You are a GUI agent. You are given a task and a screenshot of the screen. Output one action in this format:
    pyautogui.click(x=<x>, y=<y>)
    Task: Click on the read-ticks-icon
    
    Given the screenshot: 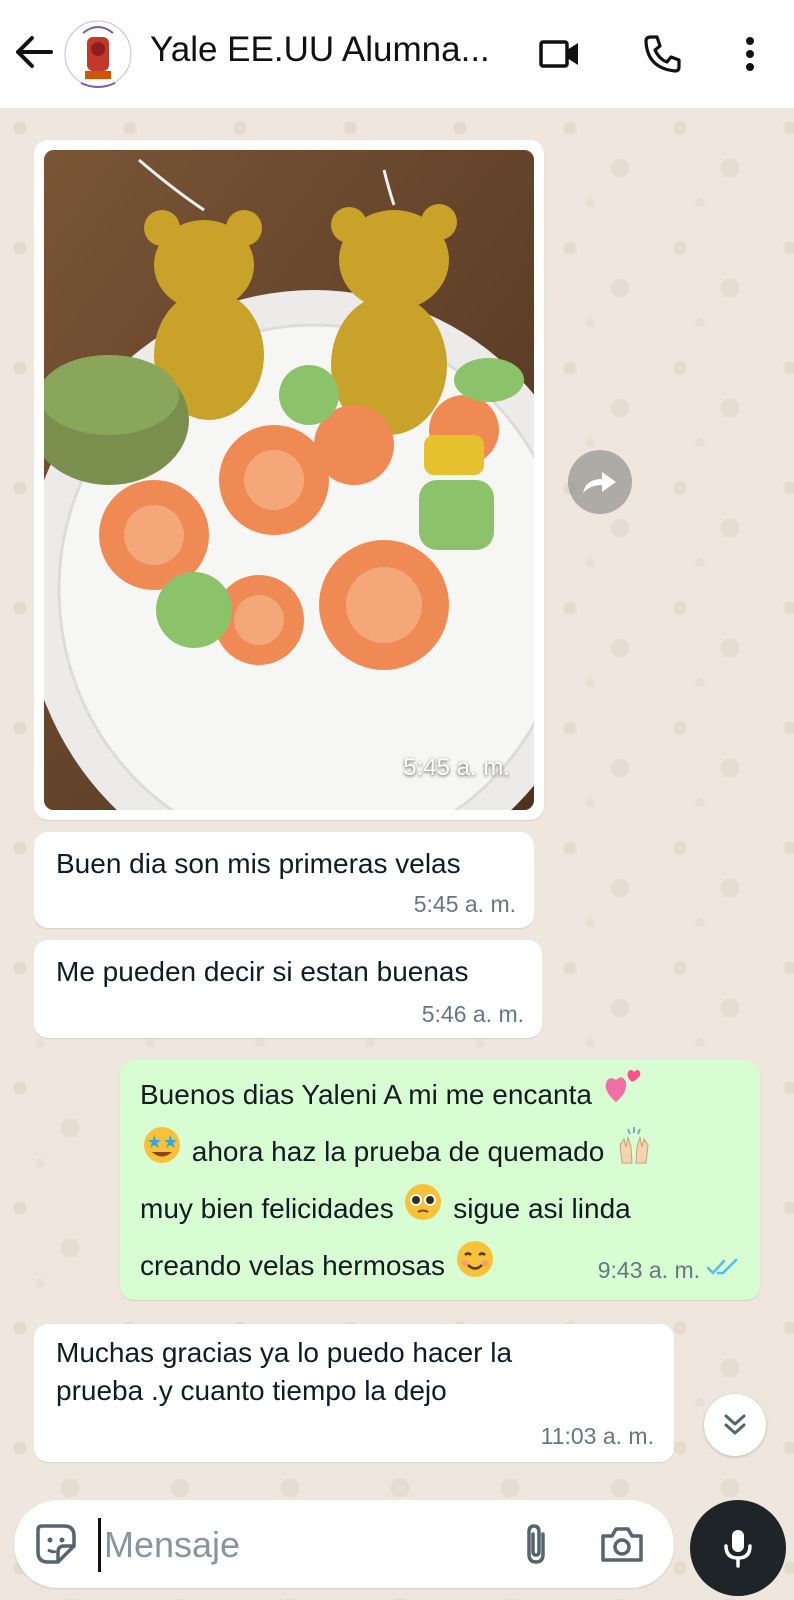 What is the action you would take?
    pyautogui.click(x=723, y=1269)
    